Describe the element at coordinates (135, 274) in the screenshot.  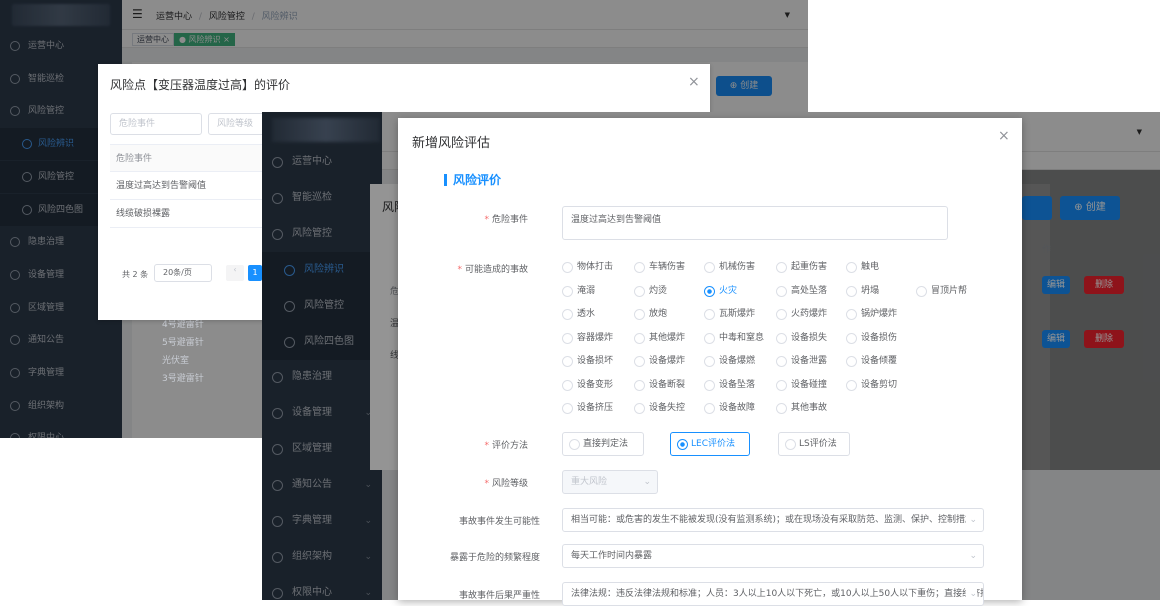
I see `pagination-total: 共 2 条` at that location.